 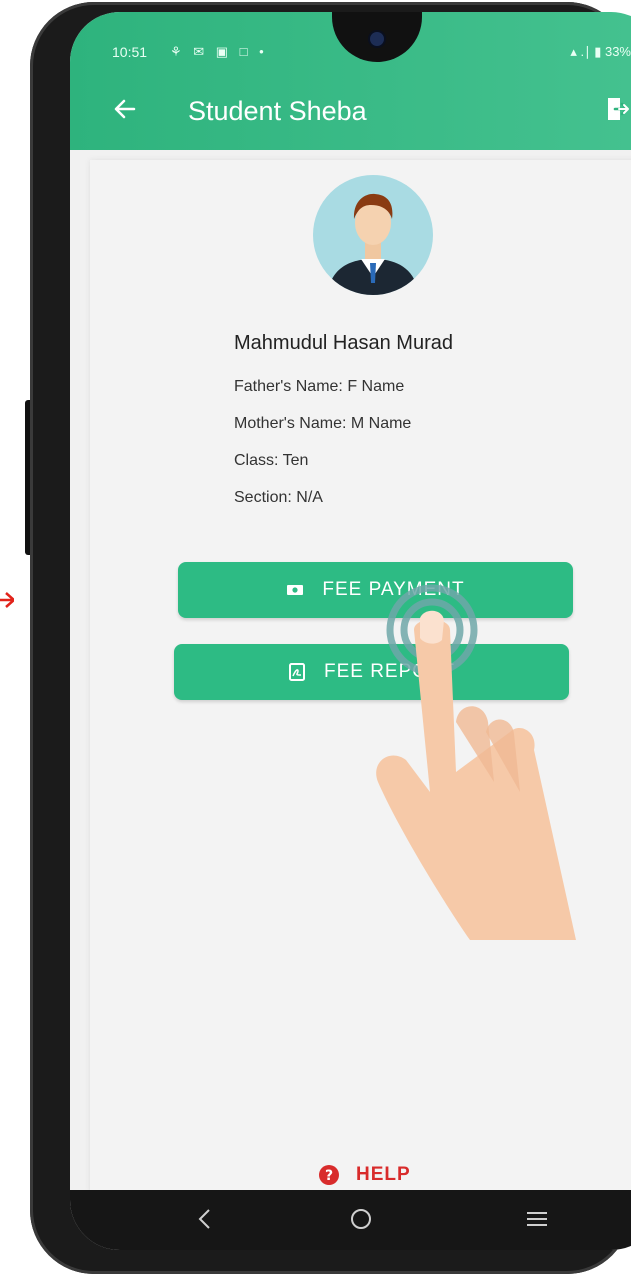 What do you see at coordinates (373, 235) in the screenshot?
I see `avatar` at bounding box center [373, 235].